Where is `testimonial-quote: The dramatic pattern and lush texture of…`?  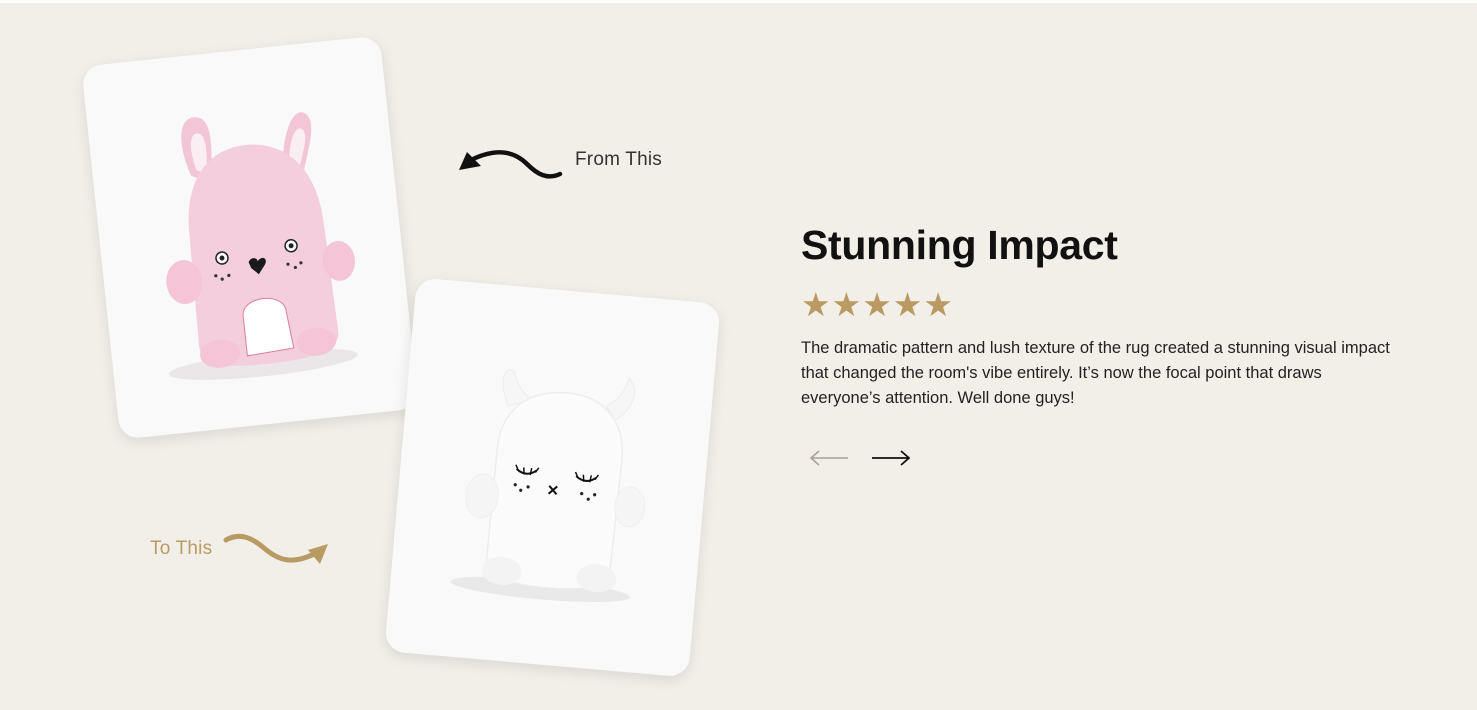
testimonial-quote: The dramatic pattern and lush texture of… is located at coordinates (1095, 373).